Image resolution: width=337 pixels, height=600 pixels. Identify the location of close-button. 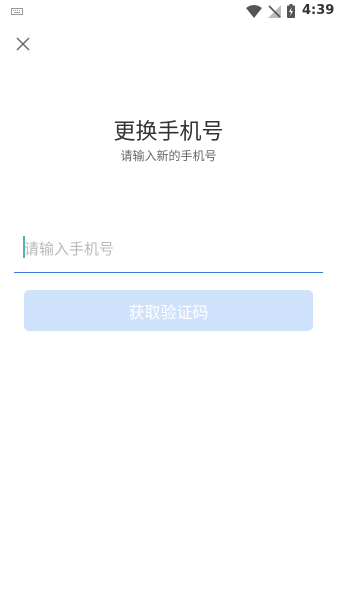
(23, 44).